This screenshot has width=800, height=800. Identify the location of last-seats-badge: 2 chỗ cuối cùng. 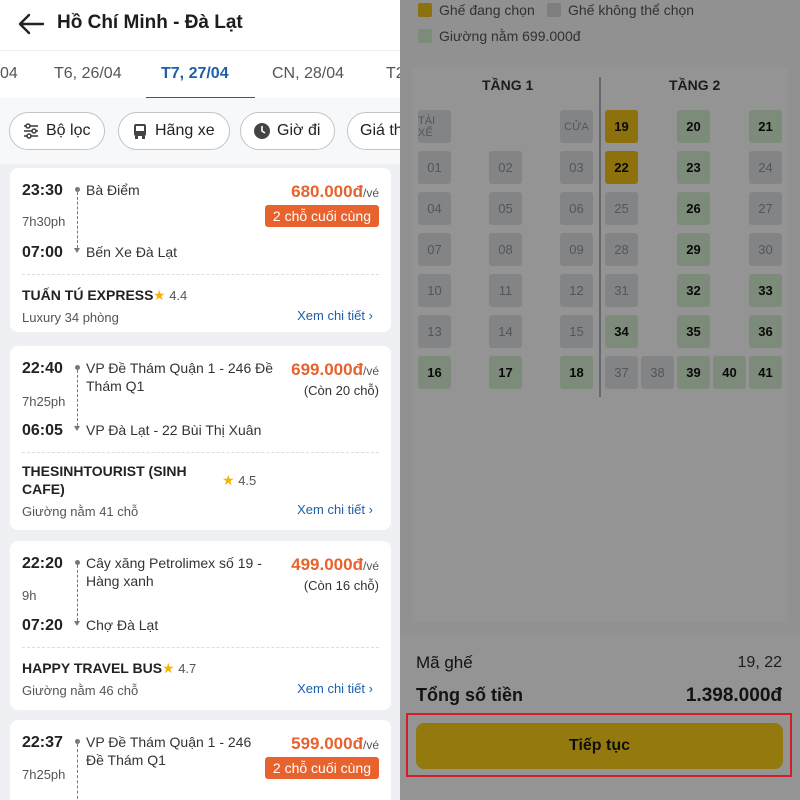
(321, 216).